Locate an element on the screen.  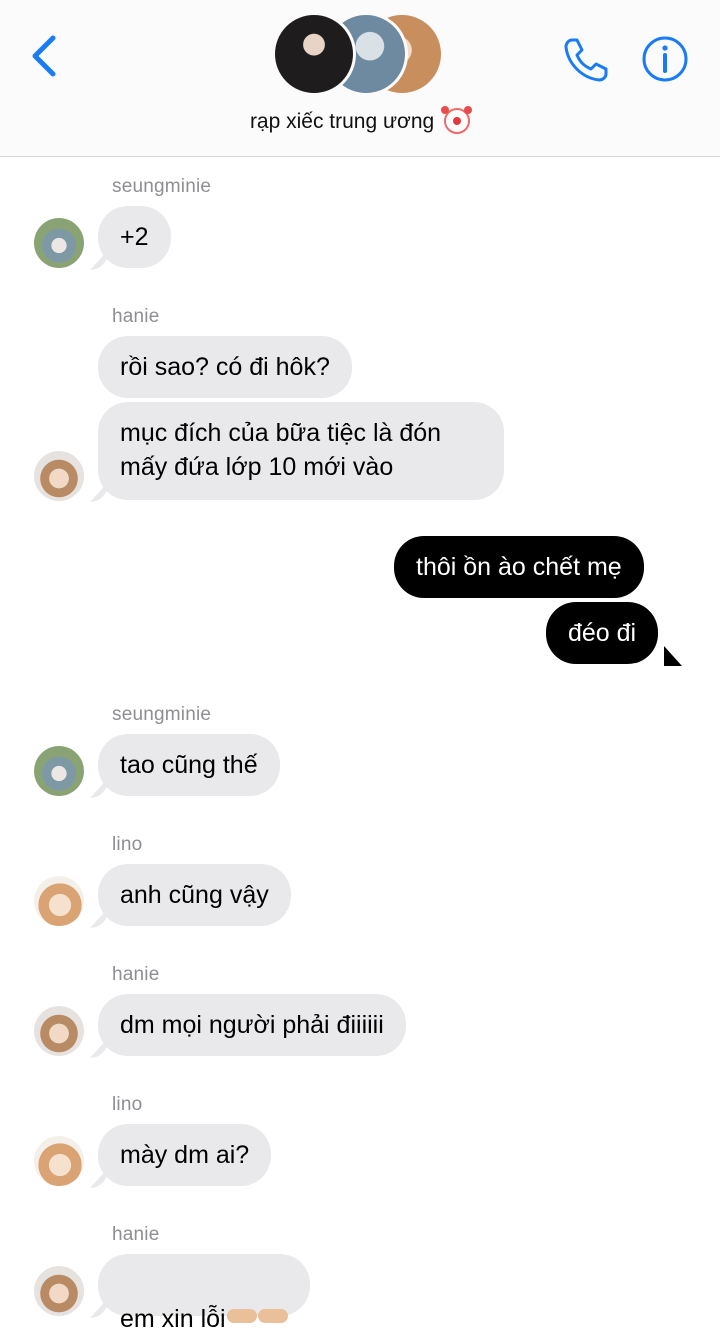
message-bubble: rồi sao? có đi hôk? is located at coordinates (225, 367).